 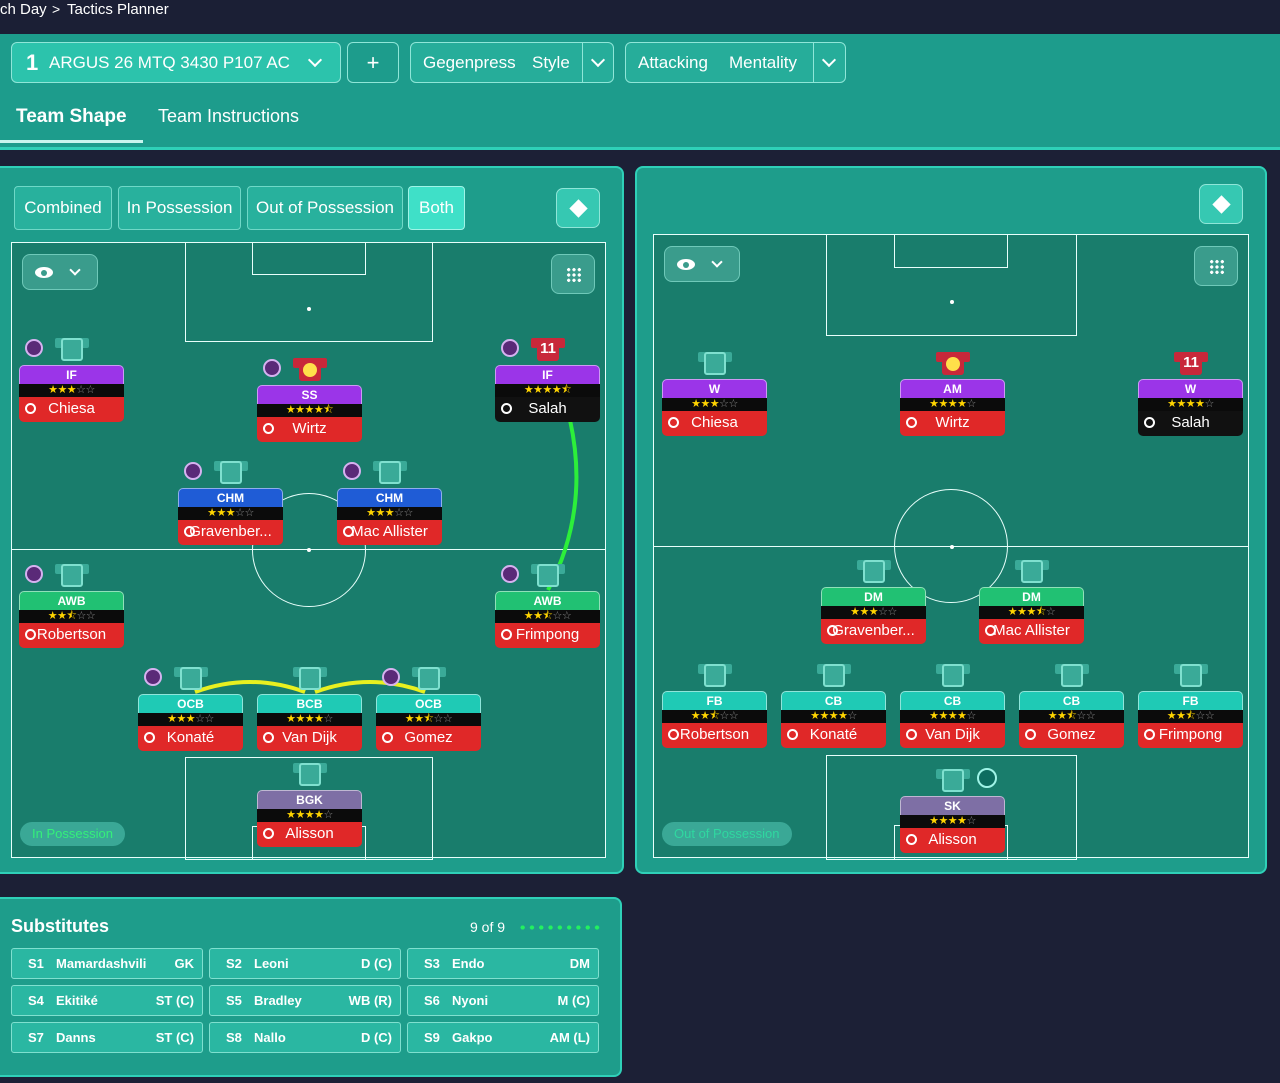 What do you see at coordinates (305, 1000) in the screenshot?
I see `substitute-s5: S5 Bradley WB (R)` at bounding box center [305, 1000].